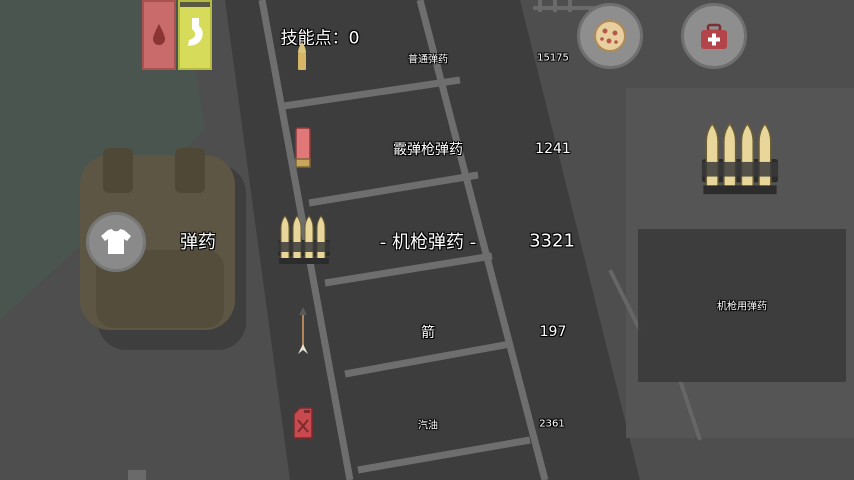 The width and height of the screenshot is (854, 480). Describe the element at coordinates (428, 242) in the screenshot. I see `ammo-name: - 机枪弹药 -` at that location.